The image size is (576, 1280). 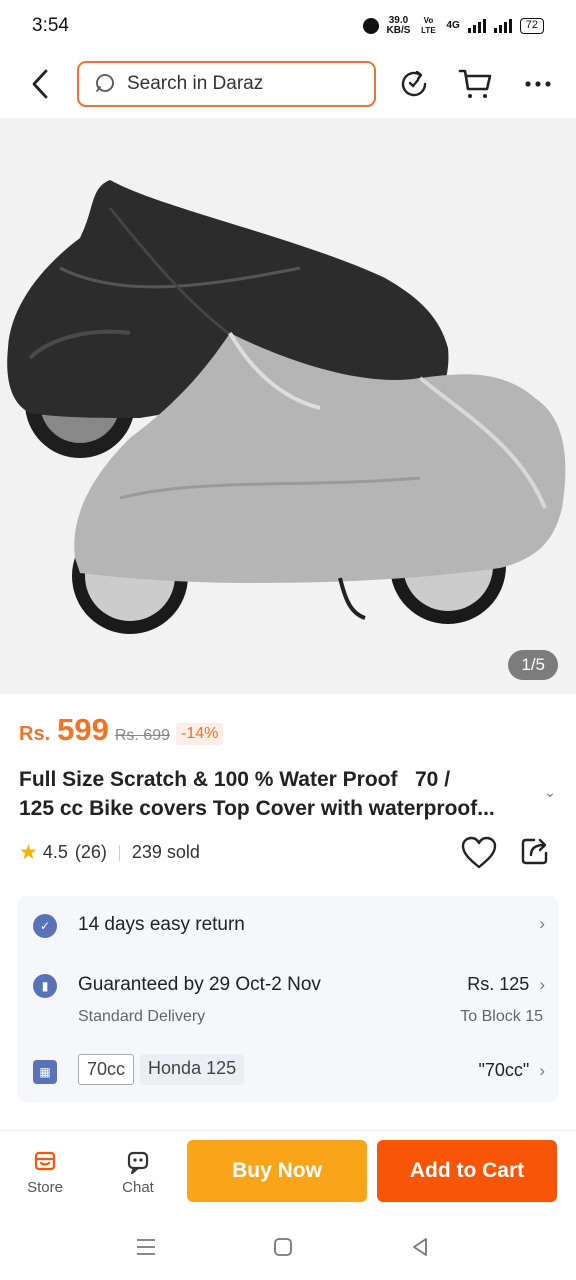 I want to click on back-button, so click(x=40, y=84).